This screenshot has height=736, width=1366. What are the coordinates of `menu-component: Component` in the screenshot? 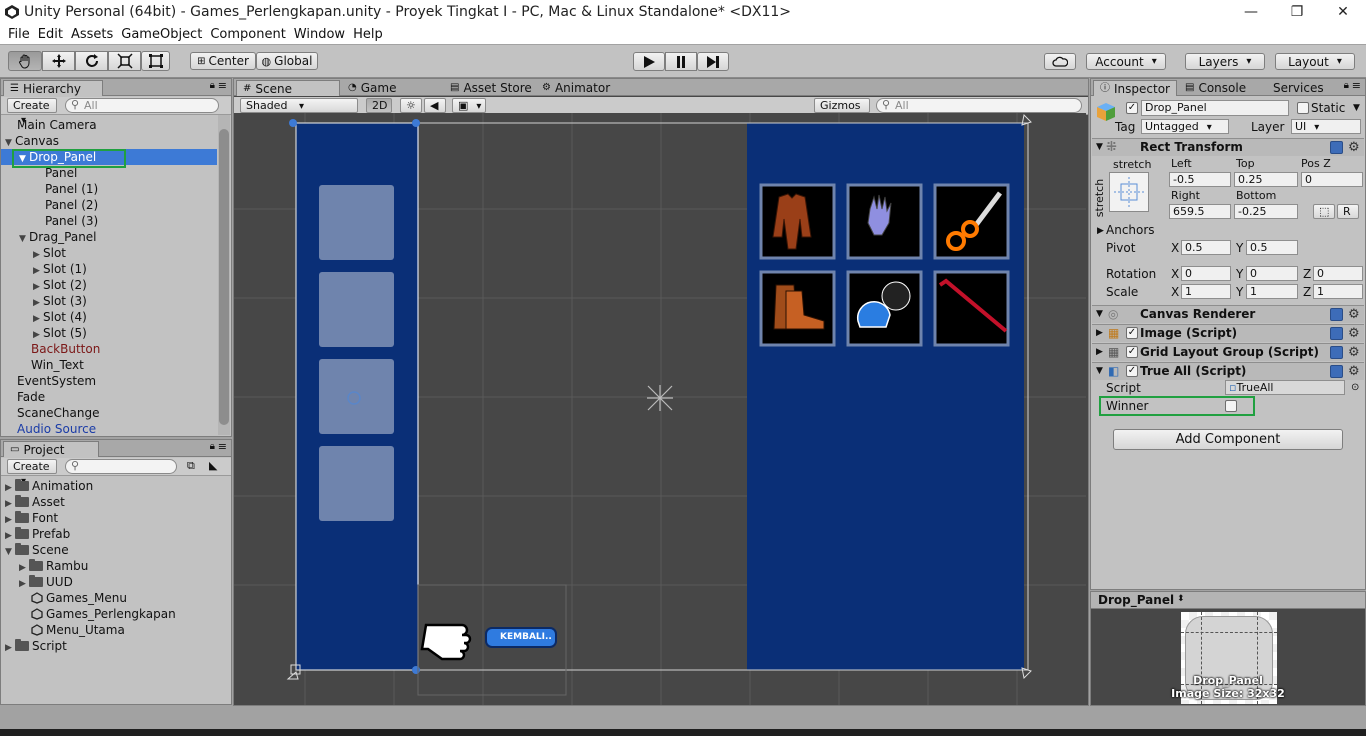 It's located at (247, 34).